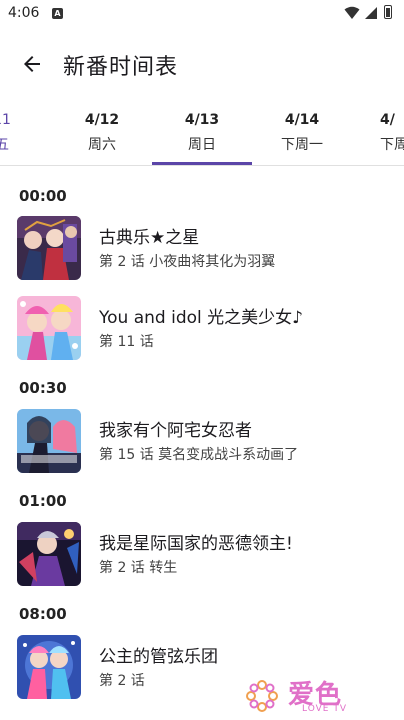  I want to click on time-header: 00:00, so click(43, 196).